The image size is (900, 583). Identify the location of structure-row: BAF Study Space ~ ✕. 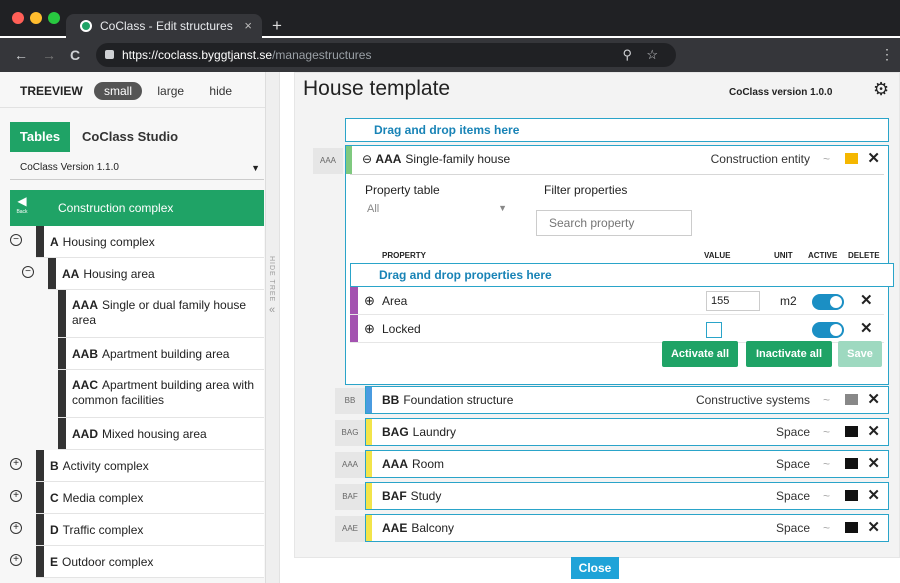
(627, 496).